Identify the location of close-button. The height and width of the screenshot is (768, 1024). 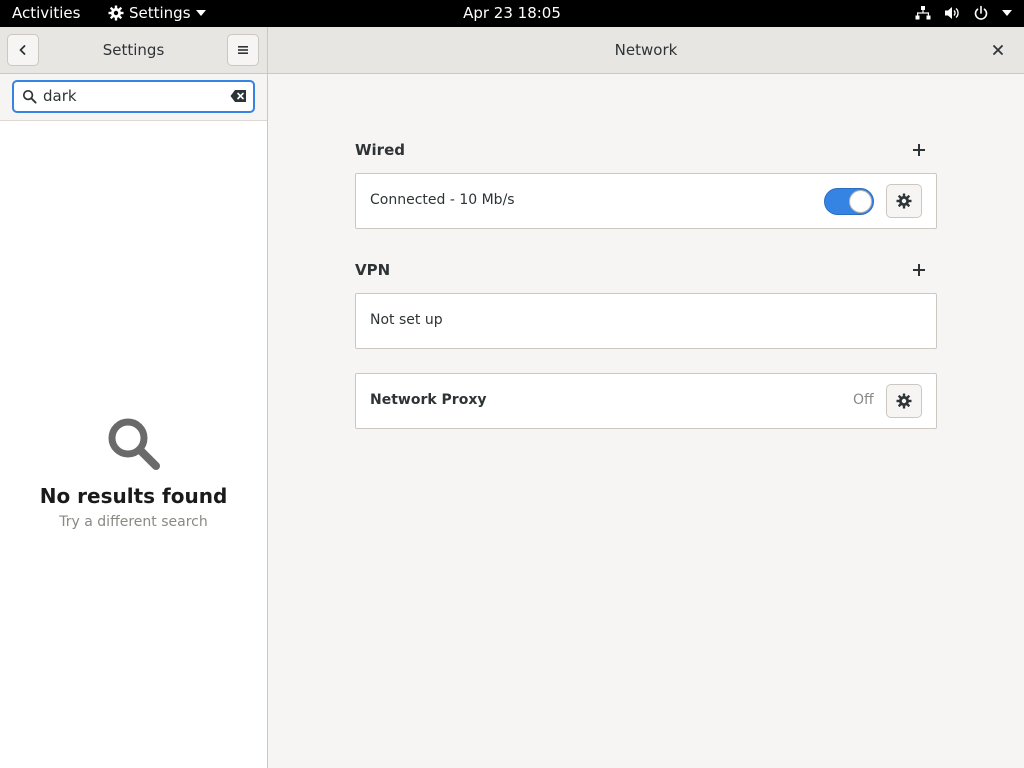
(998, 50).